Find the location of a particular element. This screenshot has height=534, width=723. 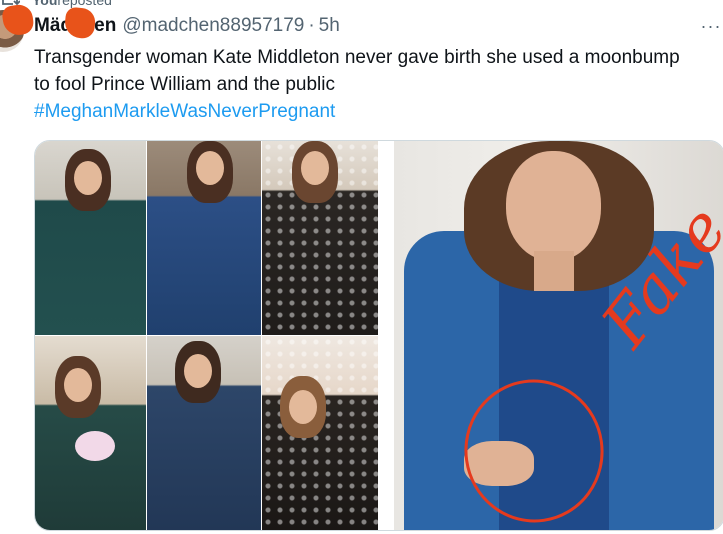

hashtag-link: #MeghanMarkleWasNeverPregnant is located at coordinates (184, 111).